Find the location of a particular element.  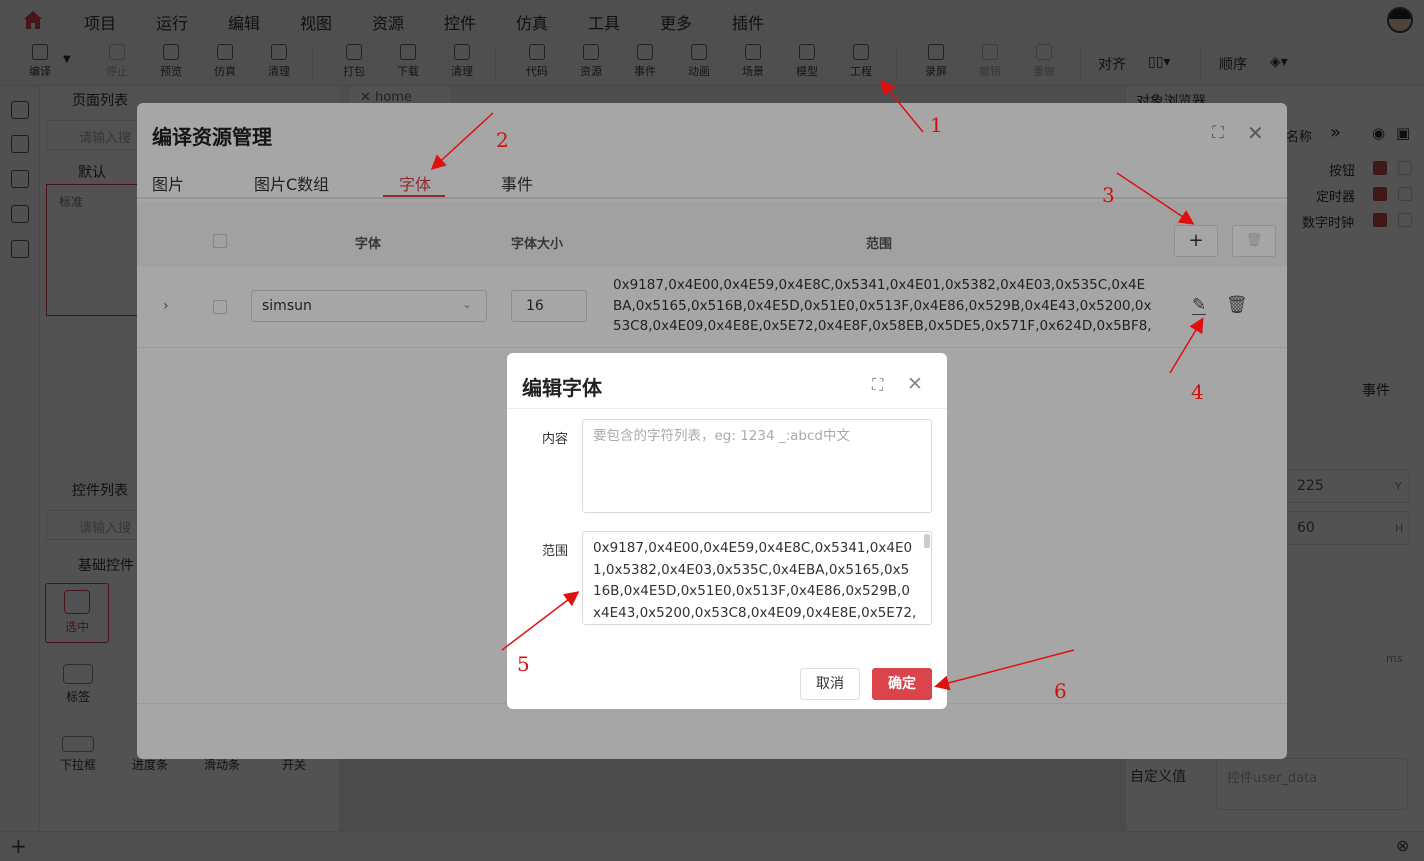

annotation-1: 1 is located at coordinates (936, 125).